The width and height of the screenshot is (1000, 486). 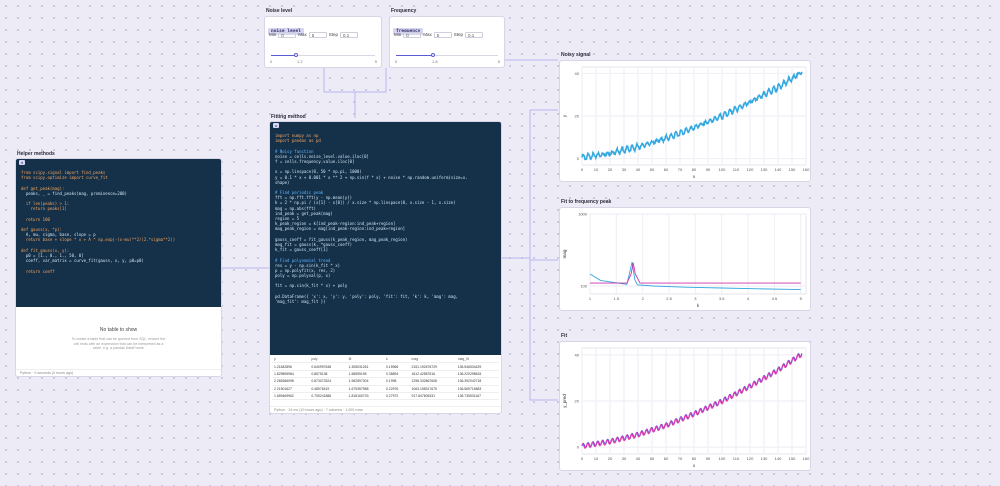 What do you see at coordinates (396, 396) in the screenshot?
I see `table-cell: 0.27972` at bounding box center [396, 396].